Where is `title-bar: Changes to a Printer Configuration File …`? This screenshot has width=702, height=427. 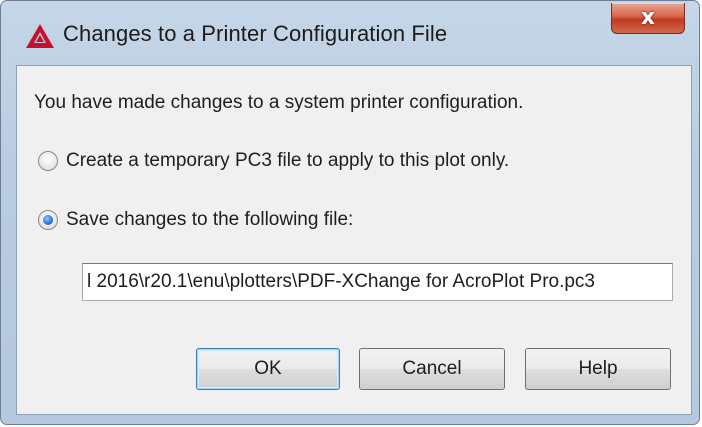 title-bar: Changes to a Printer Configuration File … is located at coordinates (350, 33).